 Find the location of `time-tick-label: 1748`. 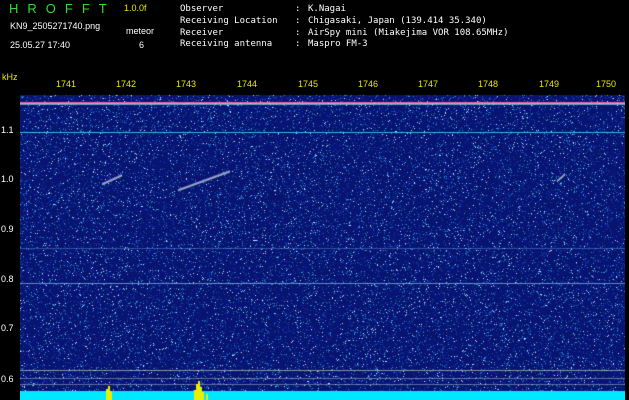

time-tick-label: 1748 is located at coordinates (488, 84).